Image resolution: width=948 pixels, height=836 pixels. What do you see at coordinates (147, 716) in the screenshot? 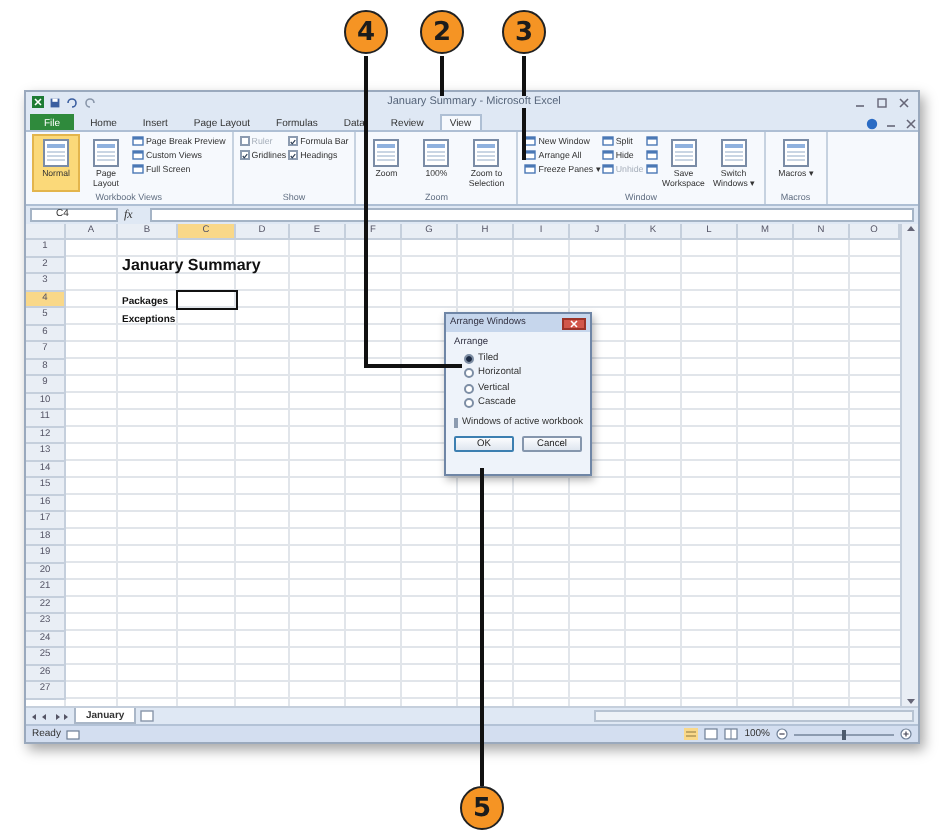
I see `new-sheet-icon` at bounding box center [147, 716].